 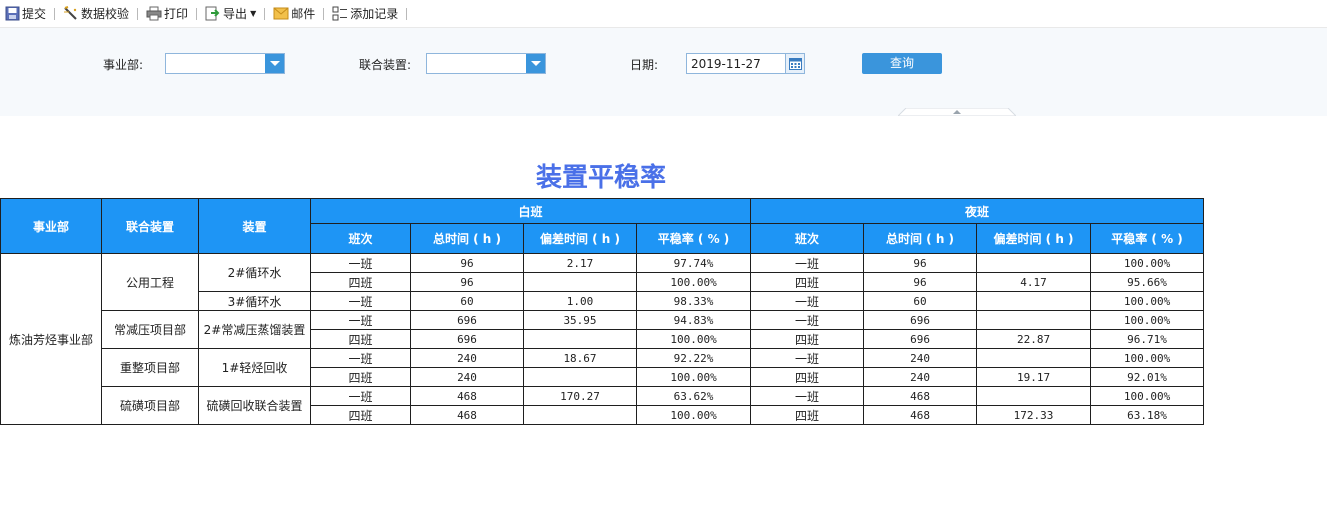 I want to click on save-icon, so click(x=12, y=13).